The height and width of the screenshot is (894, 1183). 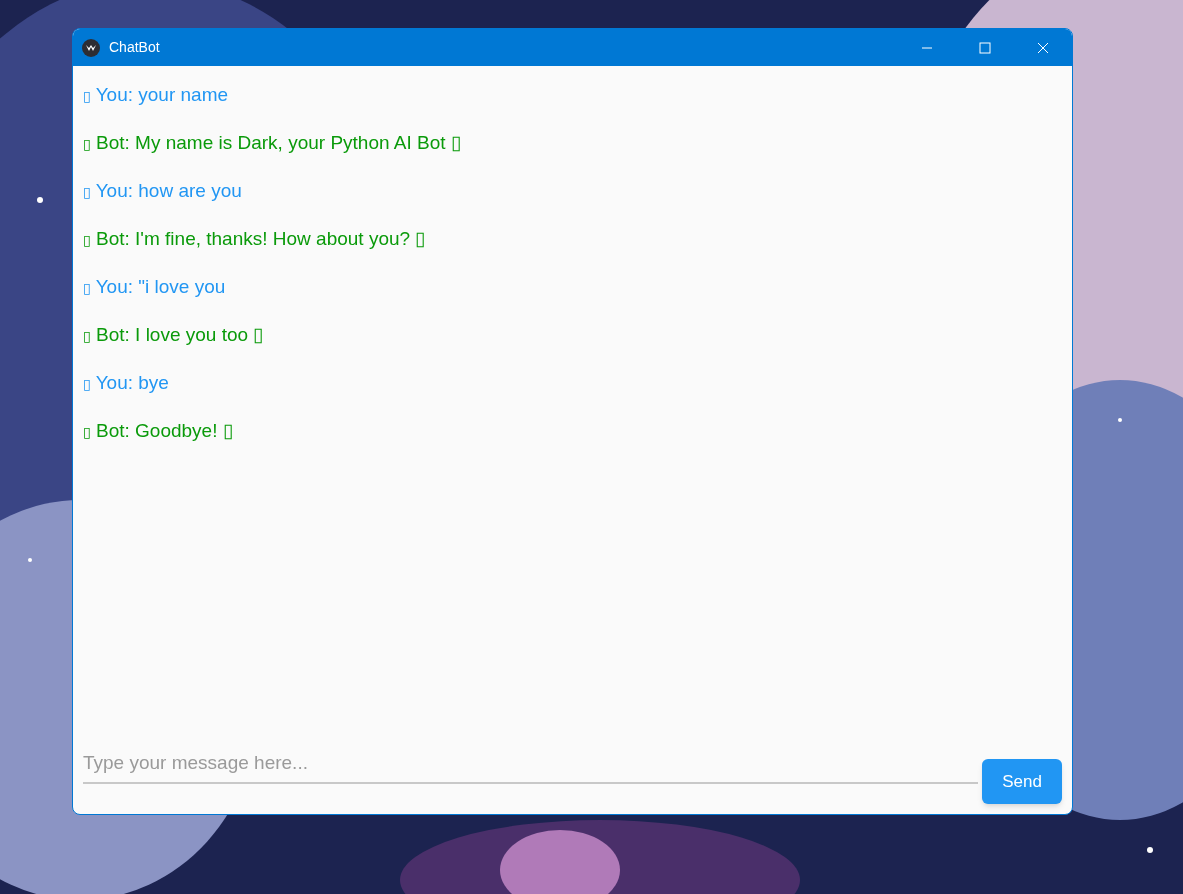 I want to click on chat-message: ▯ Bot: I love you too ▯, so click(x=174, y=335).